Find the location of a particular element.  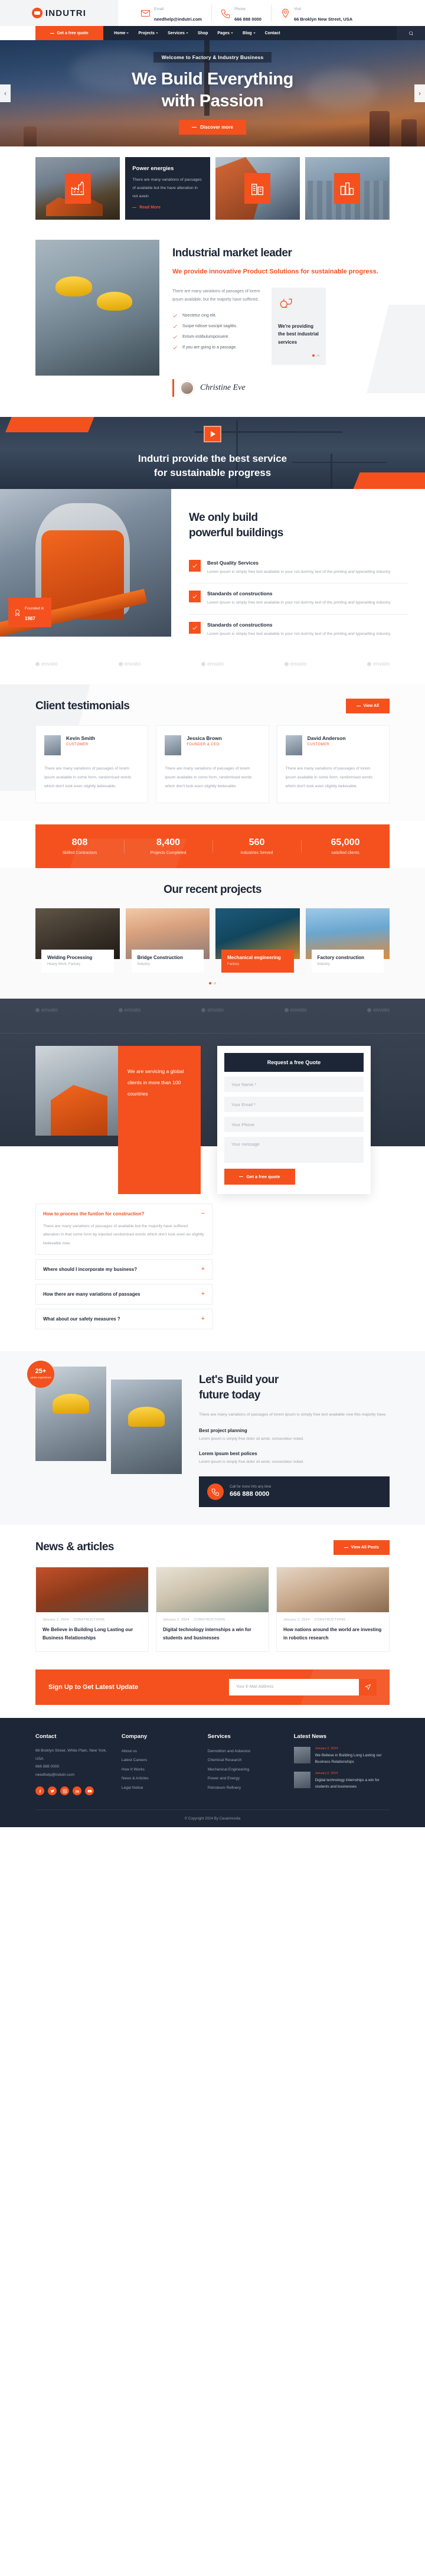

stat-number: 65,000 is located at coordinates (345, 843).